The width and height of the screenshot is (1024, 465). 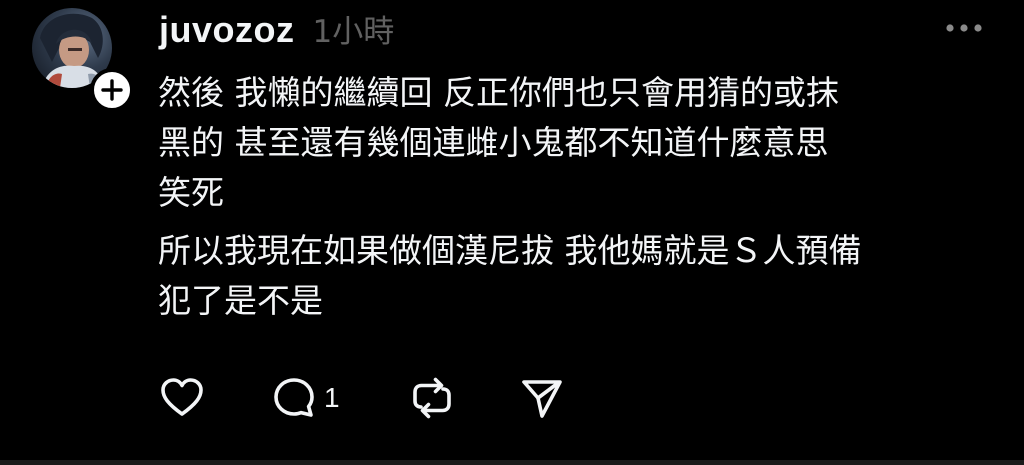 I want to click on like-button, so click(x=182, y=398).